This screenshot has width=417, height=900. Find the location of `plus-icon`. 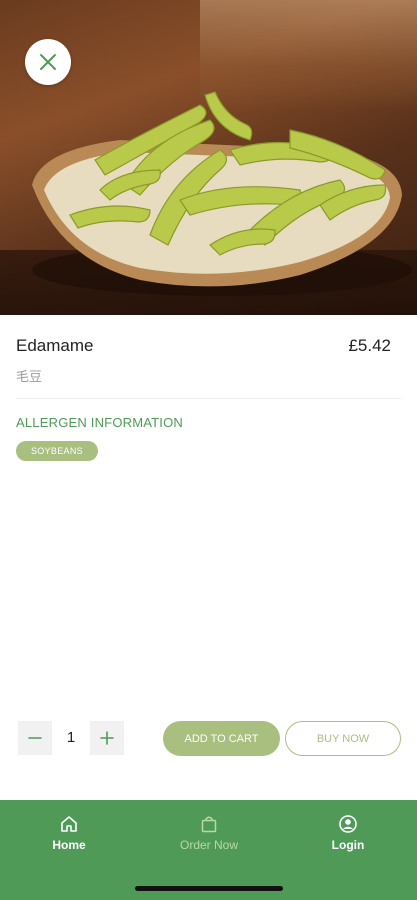

plus-icon is located at coordinates (107, 738).